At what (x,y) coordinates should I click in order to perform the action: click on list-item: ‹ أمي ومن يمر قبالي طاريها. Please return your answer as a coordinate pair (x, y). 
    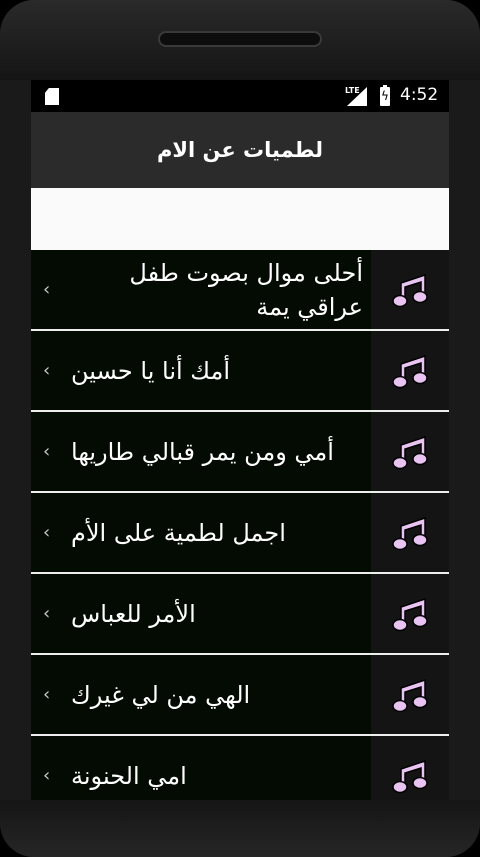
    Looking at the image, I should click on (240, 452).